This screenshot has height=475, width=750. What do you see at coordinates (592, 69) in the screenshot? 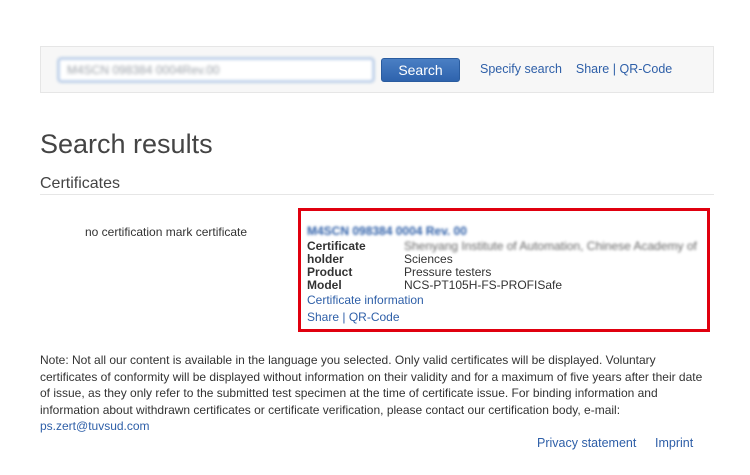
I see `share-link: Share` at bounding box center [592, 69].